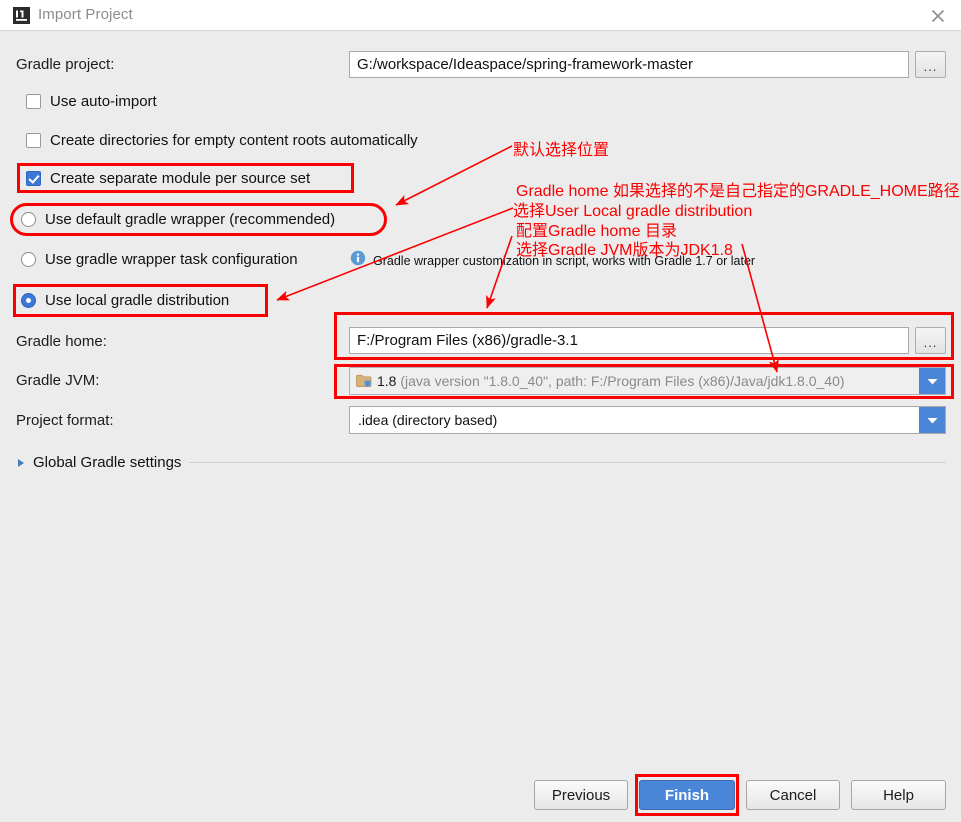 The image size is (961, 822). Describe the element at coordinates (793, 795) in the screenshot. I see `cancel-button: Cancel` at that location.